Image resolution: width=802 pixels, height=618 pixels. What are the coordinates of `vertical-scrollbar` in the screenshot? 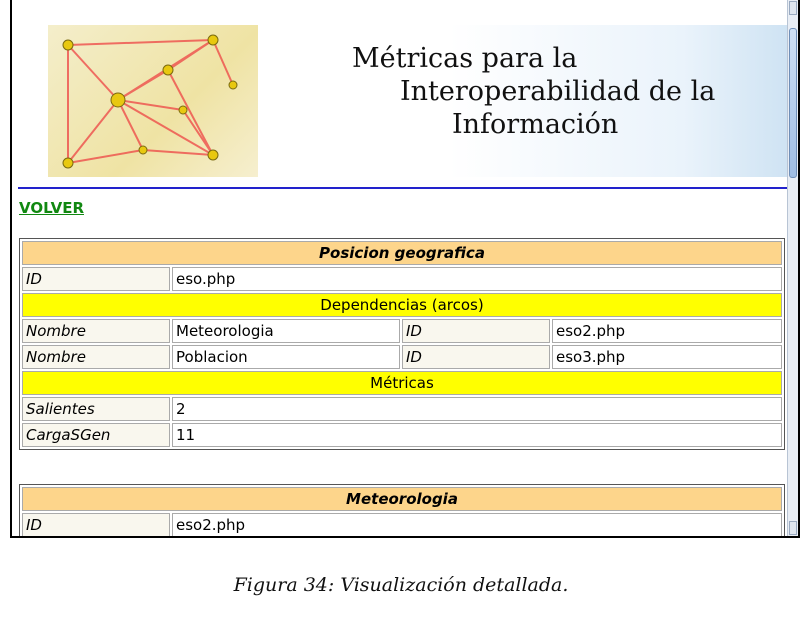 It's located at (792, 268).